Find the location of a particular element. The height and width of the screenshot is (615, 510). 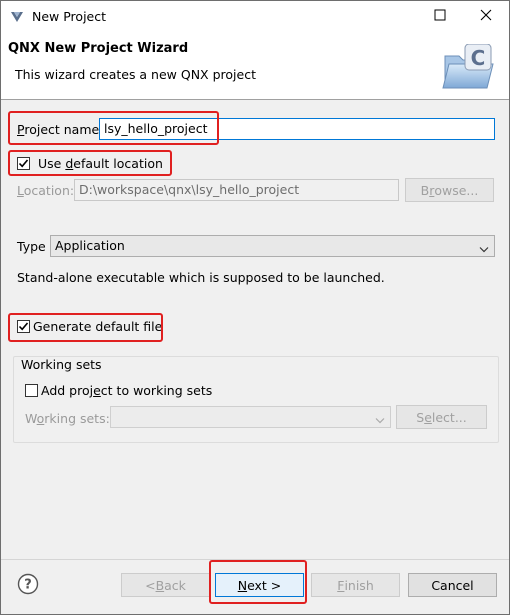

title-bar: New Project is located at coordinates (255, 16).